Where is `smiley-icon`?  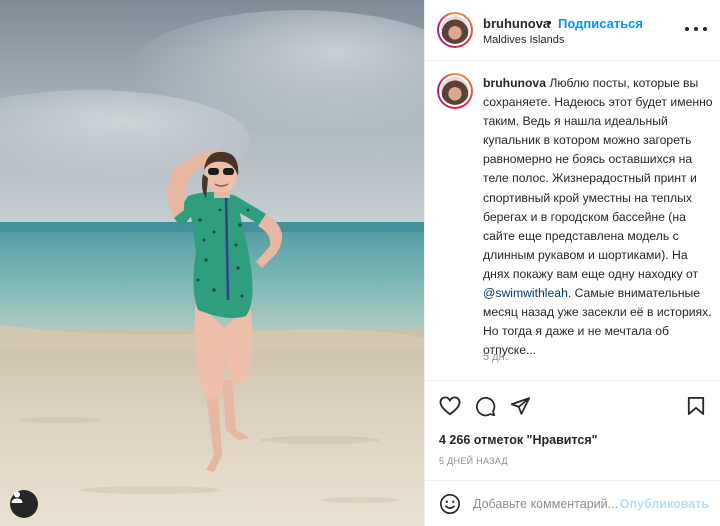 smiley-icon is located at coordinates (450, 504).